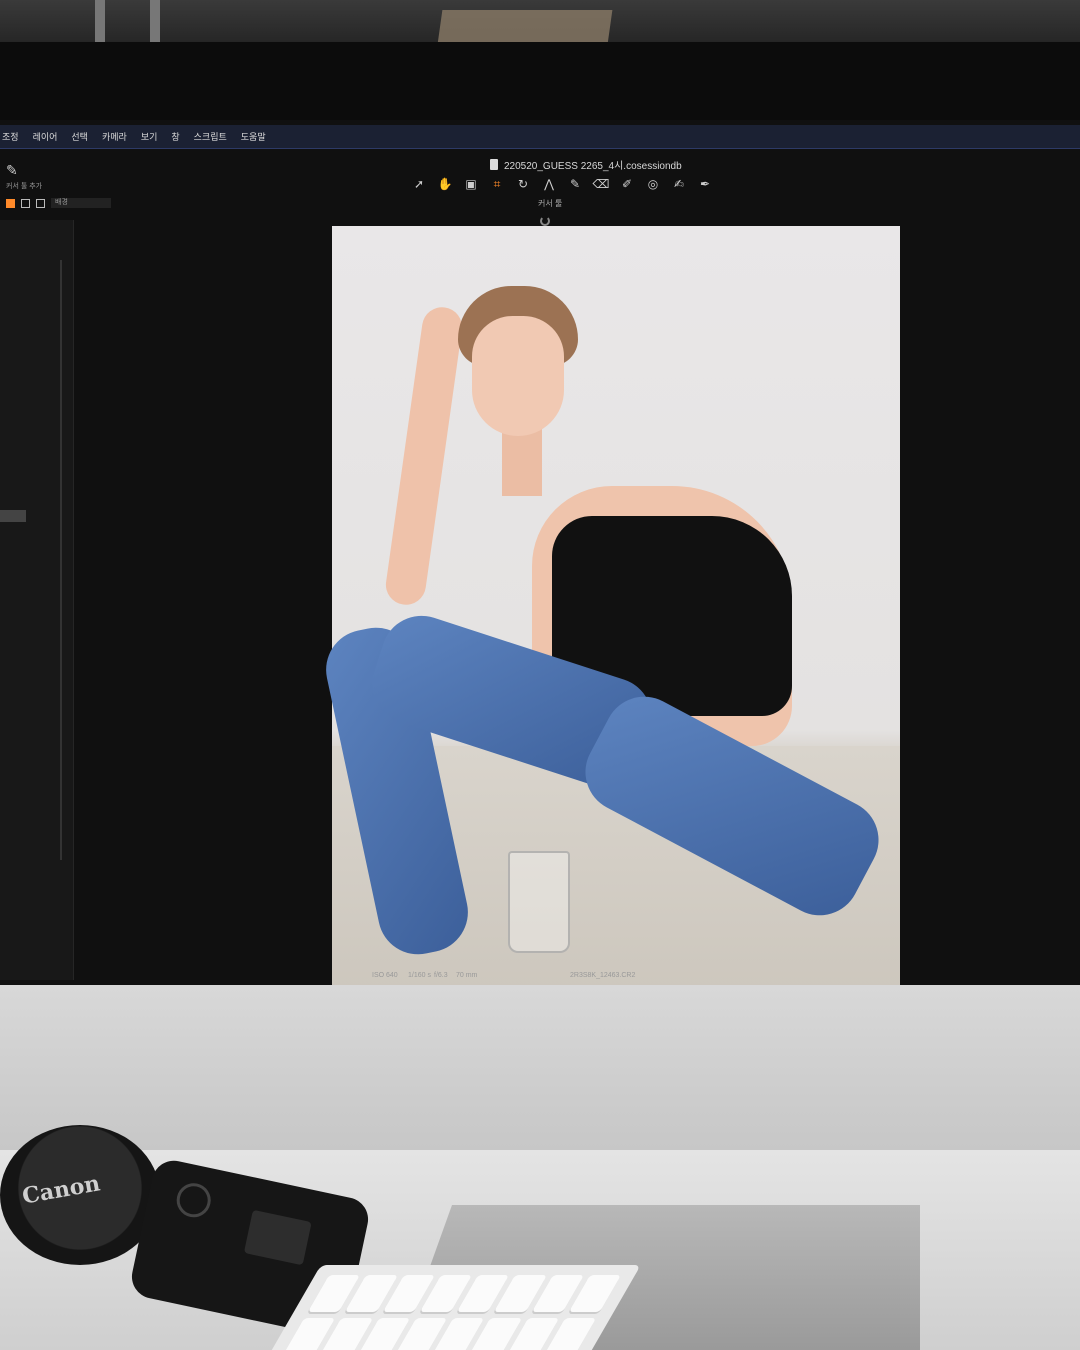 Image resolution: width=1080 pixels, height=1350 pixels. What do you see at coordinates (277, 1237) in the screenshot?
I see `remote-screen` at bounding box center [277, 1237].